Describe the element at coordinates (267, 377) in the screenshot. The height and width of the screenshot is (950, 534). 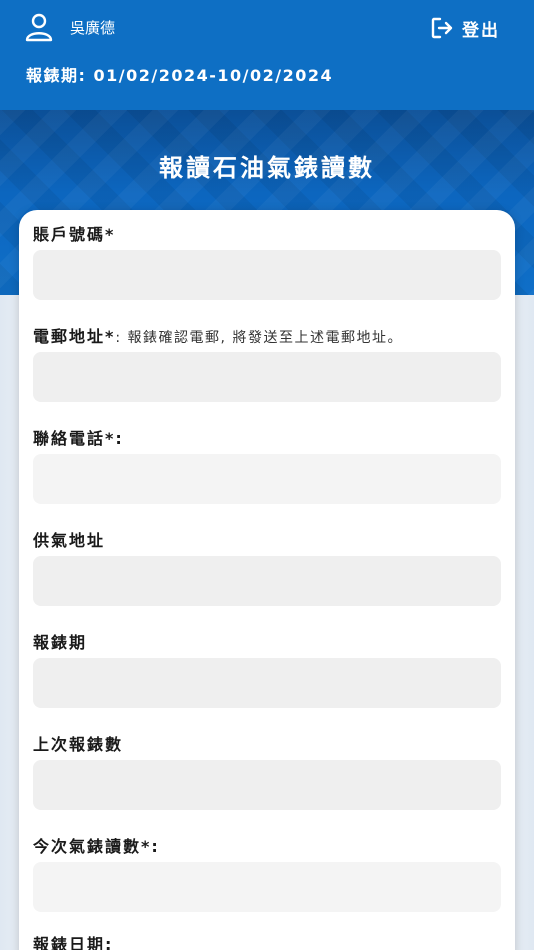
I see `email-input` at that location.